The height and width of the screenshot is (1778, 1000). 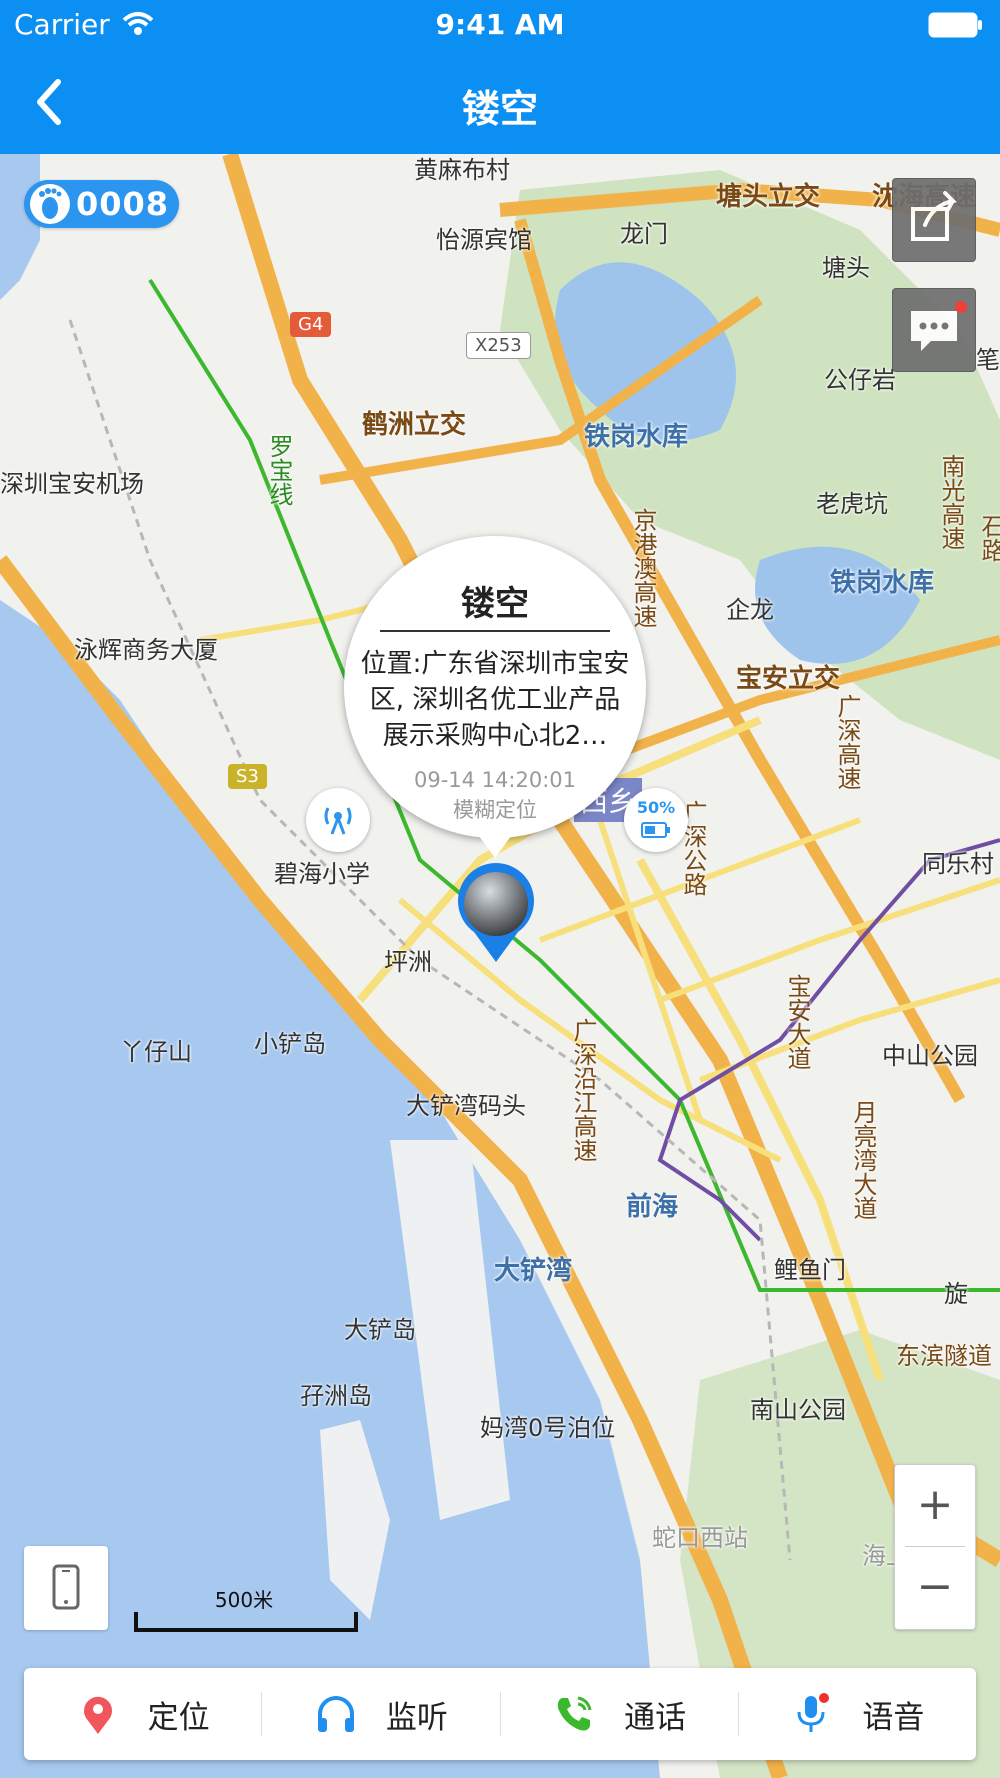 I want to click on popup-time: 09-14 14:20:01, so click(x=494, y=780).